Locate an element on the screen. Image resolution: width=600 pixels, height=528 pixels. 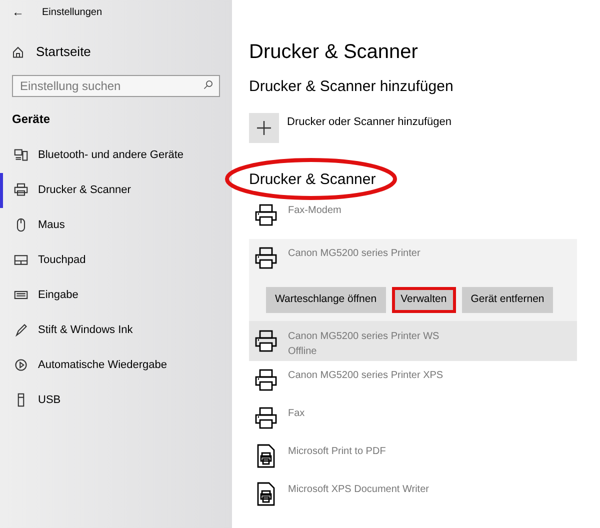
nav-item: Eingabe is located at coordinates (116, 295).